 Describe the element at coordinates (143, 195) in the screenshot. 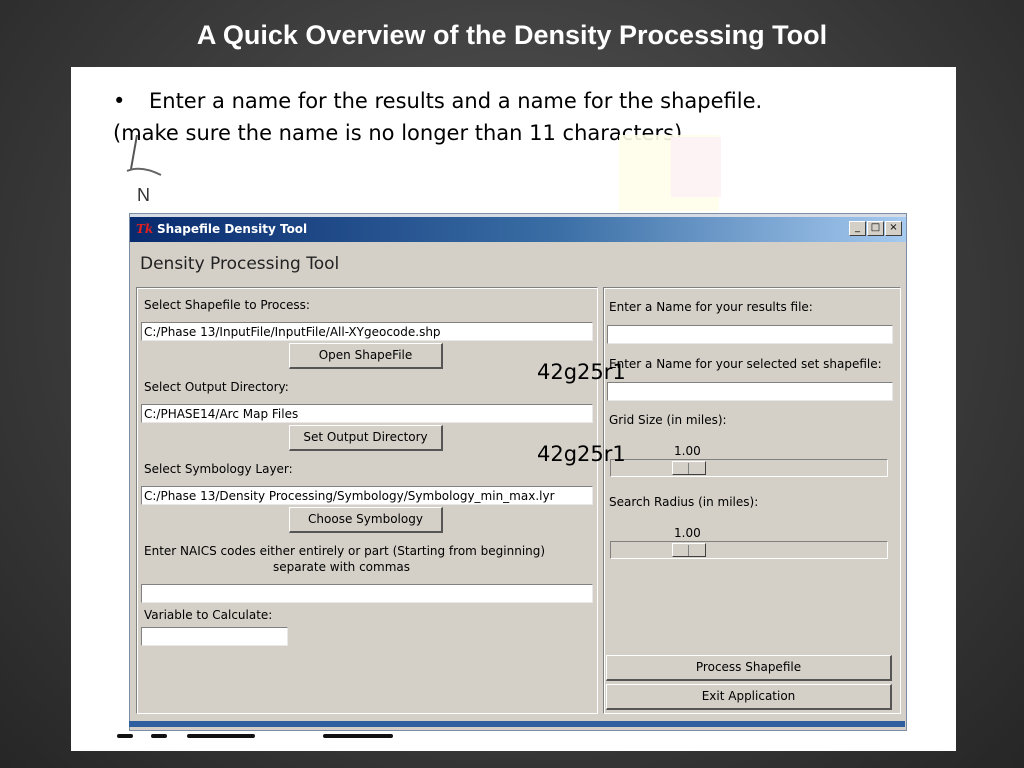

I see `north-label: N` at that location.